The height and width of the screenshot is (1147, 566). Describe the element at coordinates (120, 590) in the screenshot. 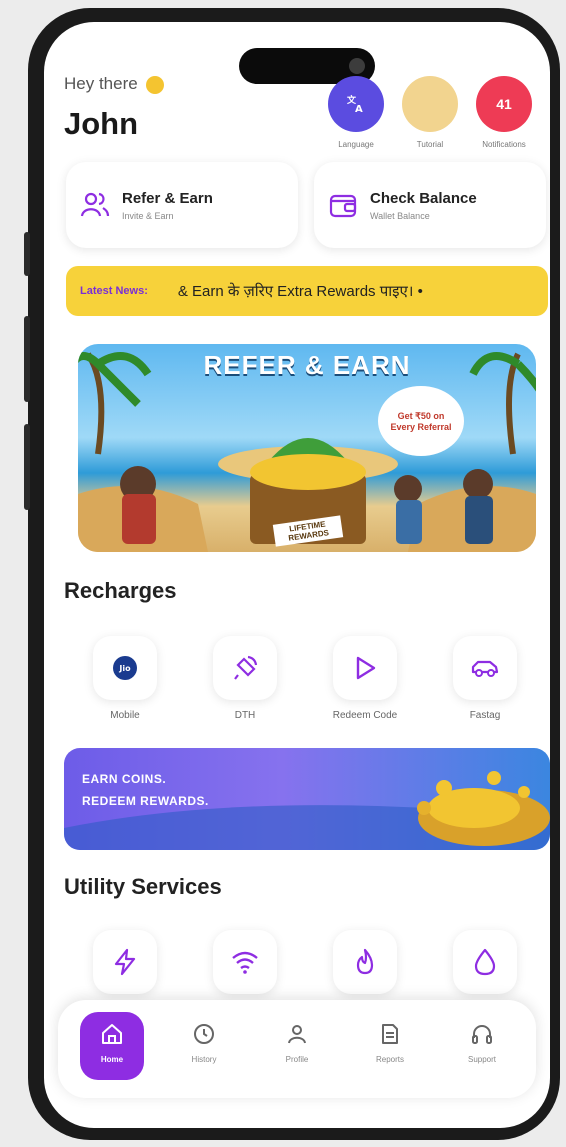

I see `recharges-title: Recharges` at that location.